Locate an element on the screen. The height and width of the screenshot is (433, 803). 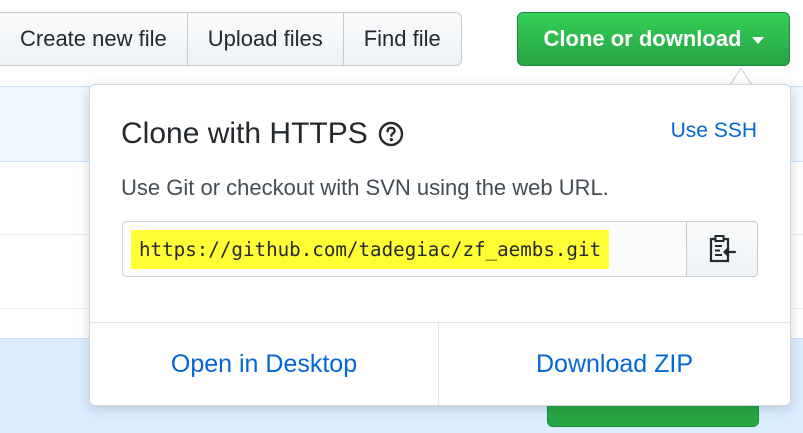
copy-url-button is located at coordinates (722, 249).